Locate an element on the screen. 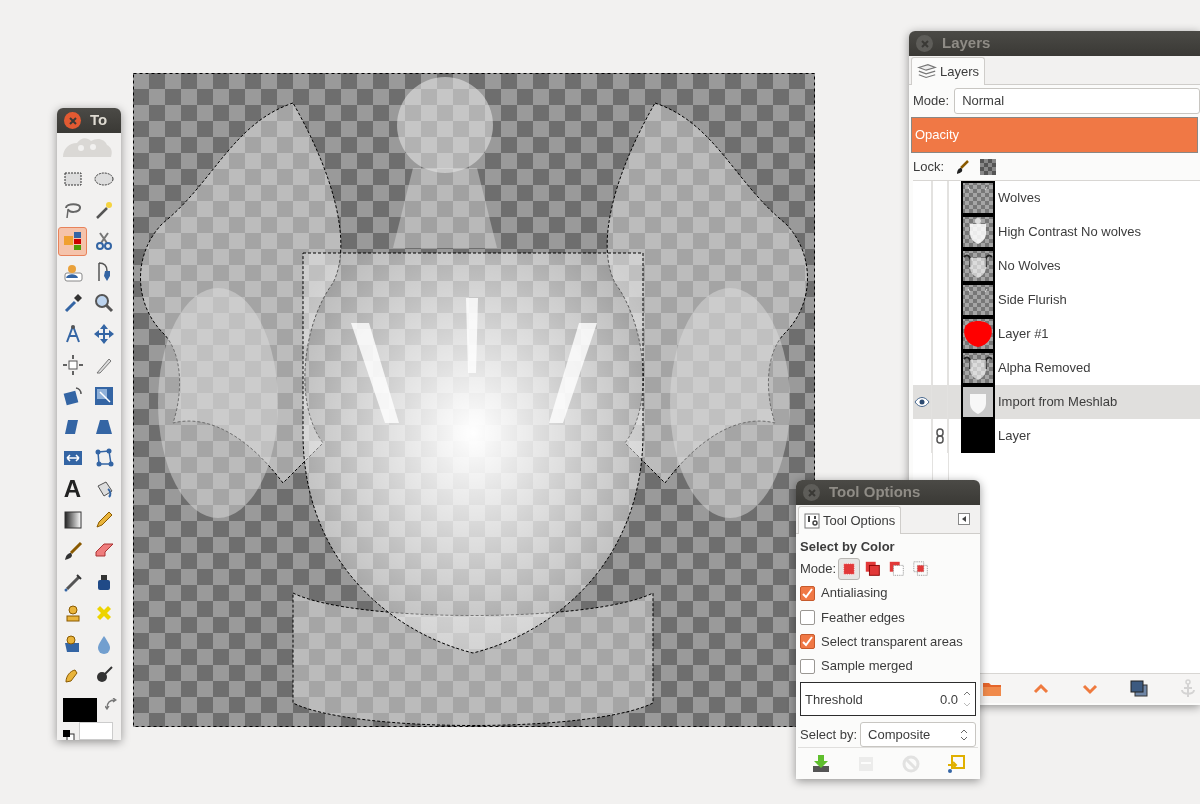 The image size is (1200, 804). layer-row: Alpha Removed is located at coordinates (1056, 368).